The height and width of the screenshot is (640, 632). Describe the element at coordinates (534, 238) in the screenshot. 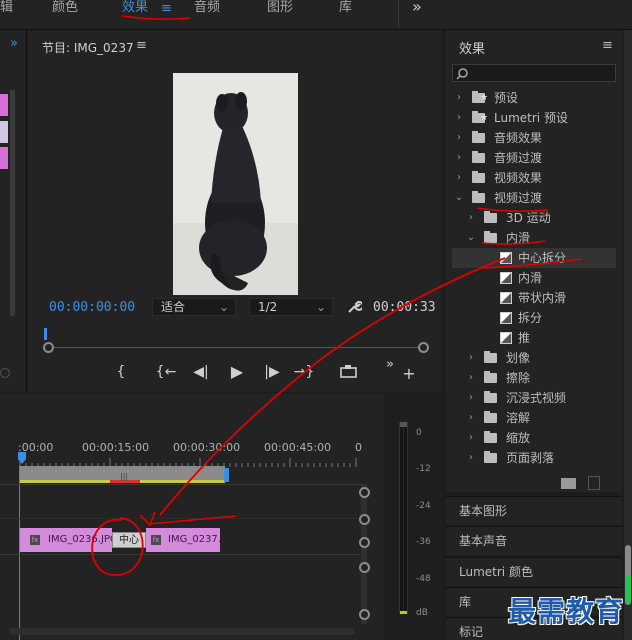

I see `effects-tree-item: ⌄ 内滑` at that location.